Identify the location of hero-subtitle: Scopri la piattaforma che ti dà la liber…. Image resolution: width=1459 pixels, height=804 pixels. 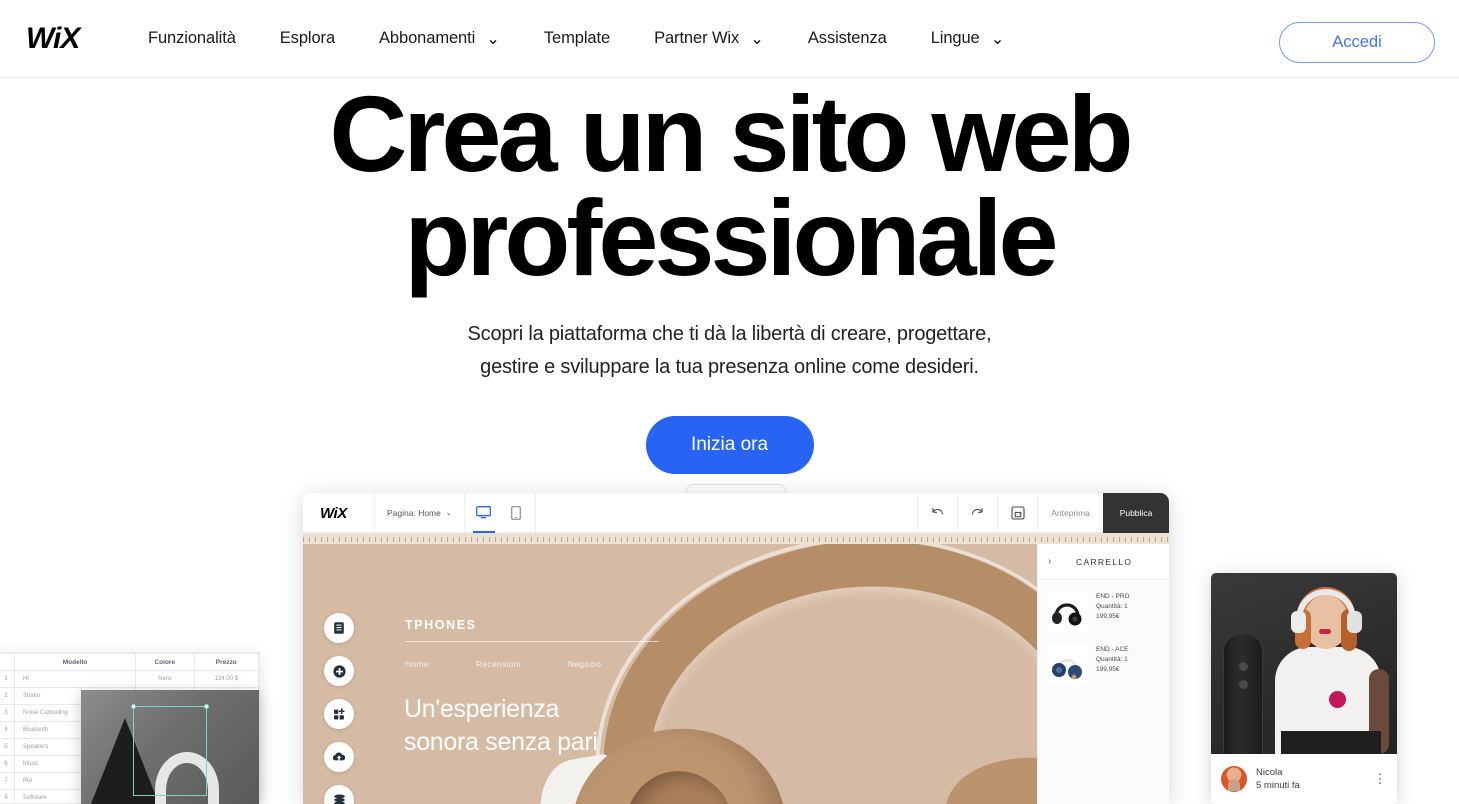
(729, 351).